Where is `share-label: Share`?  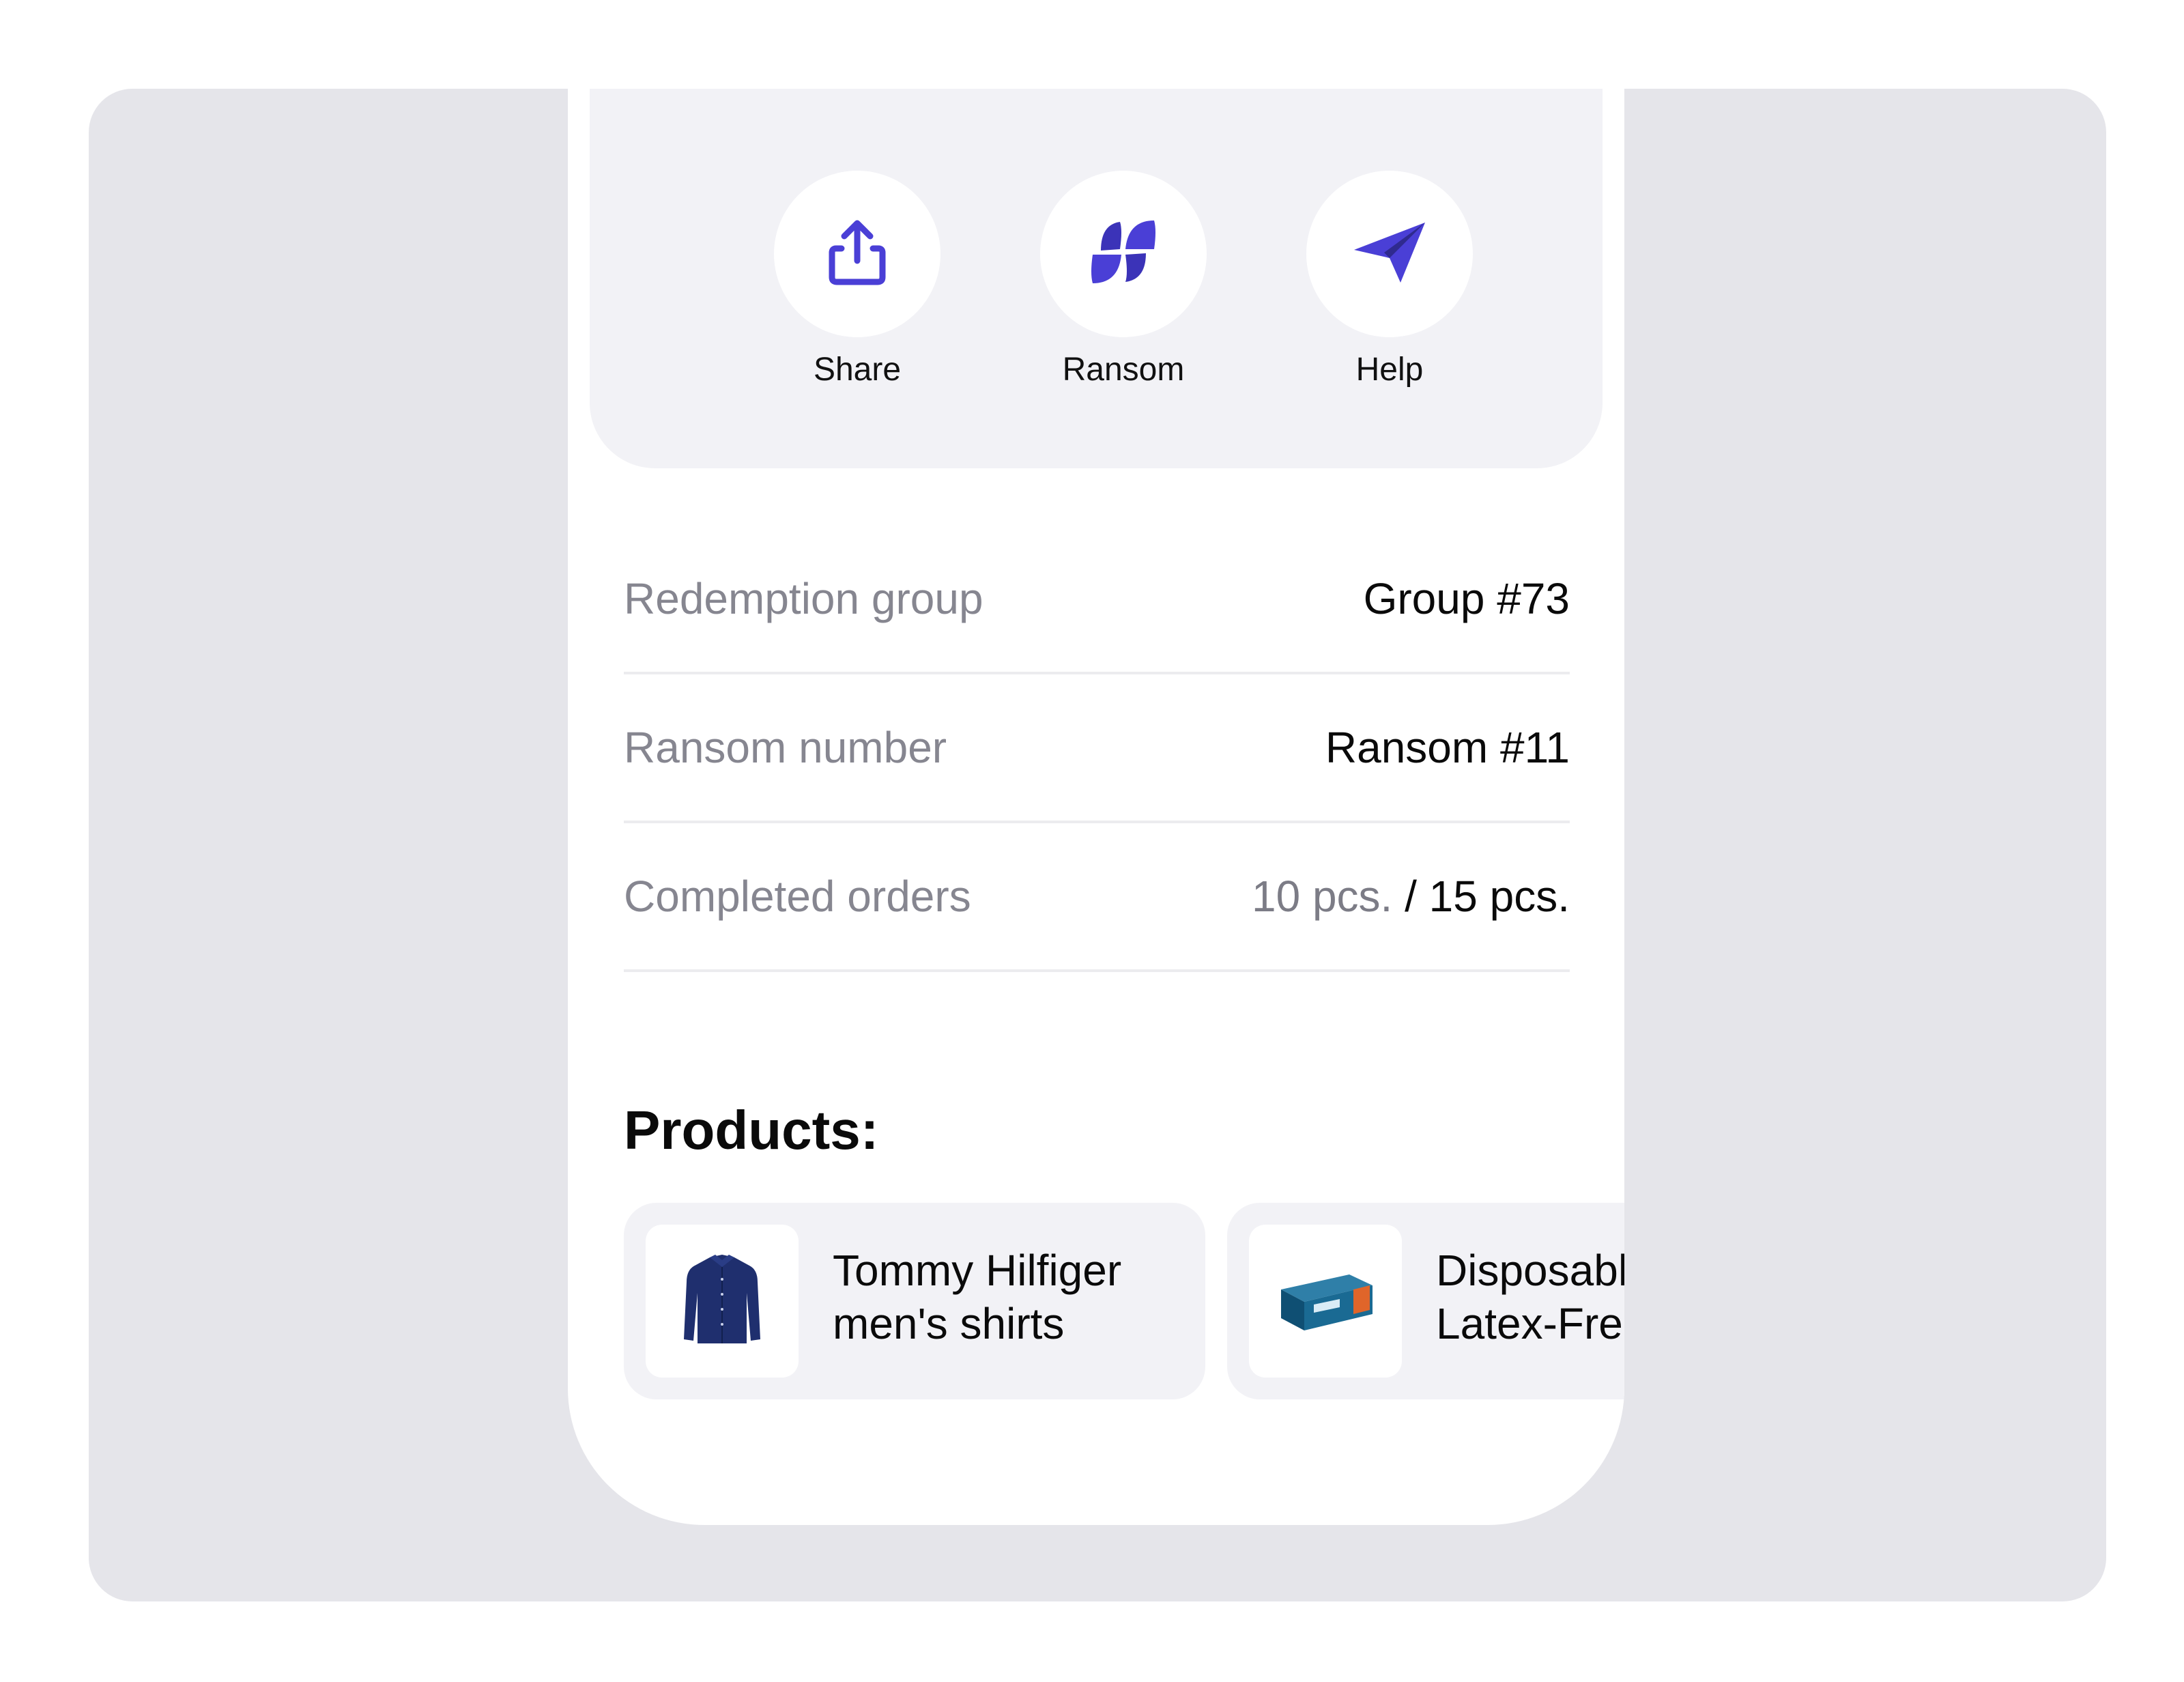
share-label: Share is located at coordinates (857, 370).